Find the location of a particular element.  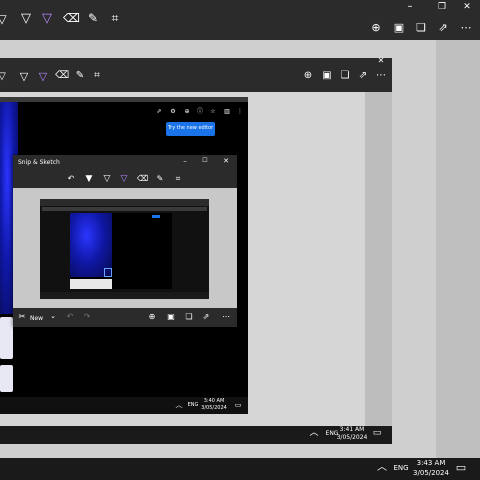

window-maximize-icon: ❐ is located at coordinates (442, 7).